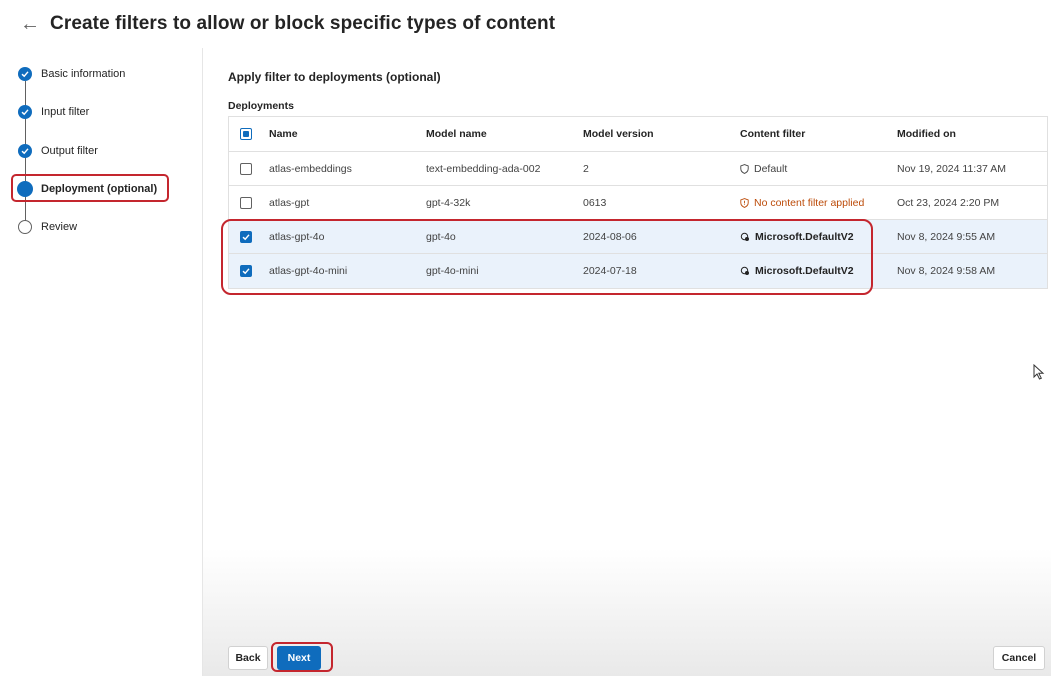  Describe the element at coordinates (69, 151) in the screenshot. I see `step-label: Output filter` at that location.